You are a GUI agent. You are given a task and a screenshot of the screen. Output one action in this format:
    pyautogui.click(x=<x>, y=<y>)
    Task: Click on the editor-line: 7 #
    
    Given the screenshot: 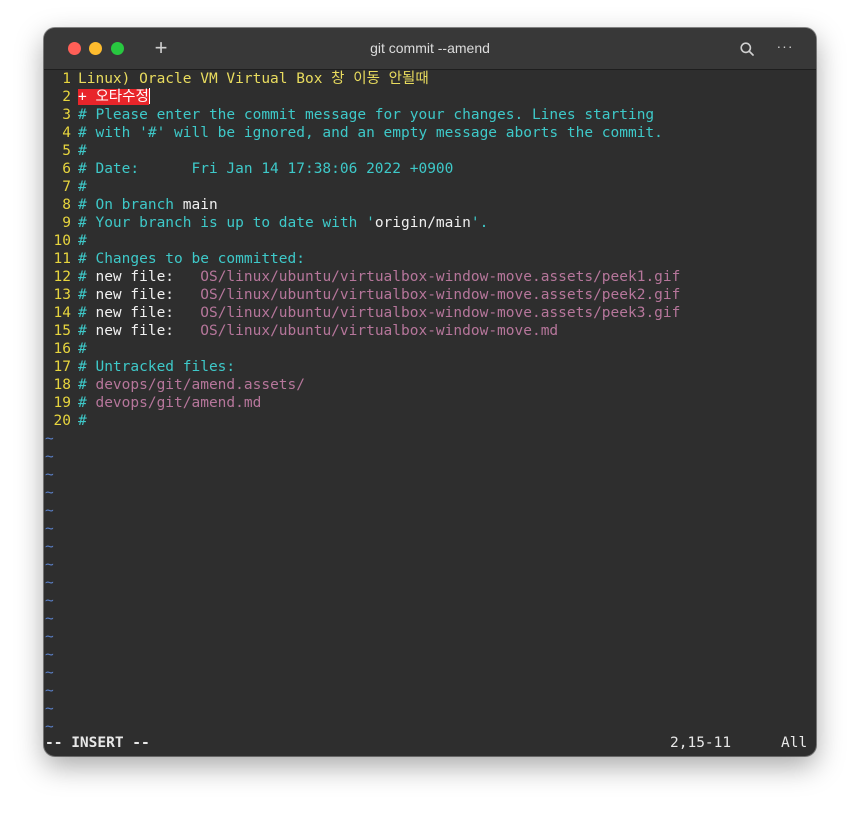 What is the action you would take?
    pyautogui.click(x=430, y=187)
    